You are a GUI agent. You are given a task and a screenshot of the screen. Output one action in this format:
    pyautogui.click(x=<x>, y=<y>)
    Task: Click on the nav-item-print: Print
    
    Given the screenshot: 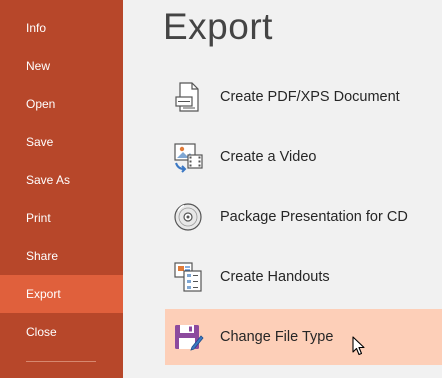 What is the action you would take?
    pyautogui.click(x=61, y=218)
    